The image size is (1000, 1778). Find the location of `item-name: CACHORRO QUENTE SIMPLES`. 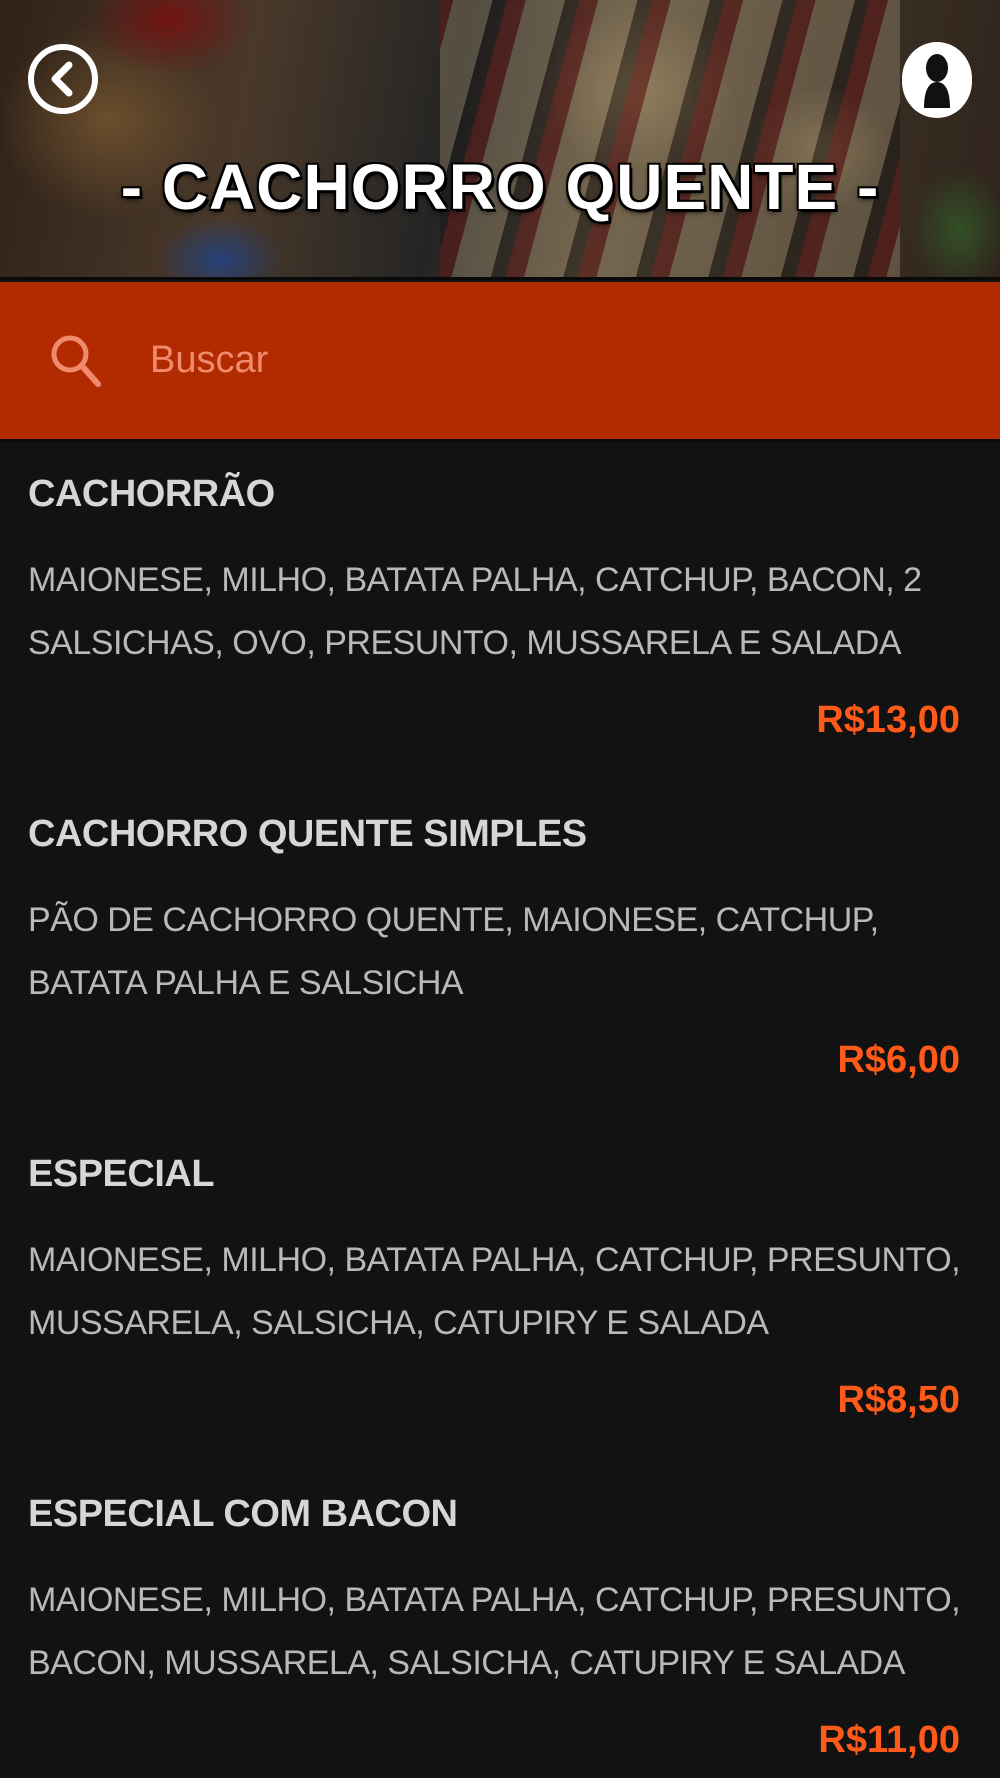

item-name: CACHORRO QUENTE SIMPLES is located at coordinates (307, 834).